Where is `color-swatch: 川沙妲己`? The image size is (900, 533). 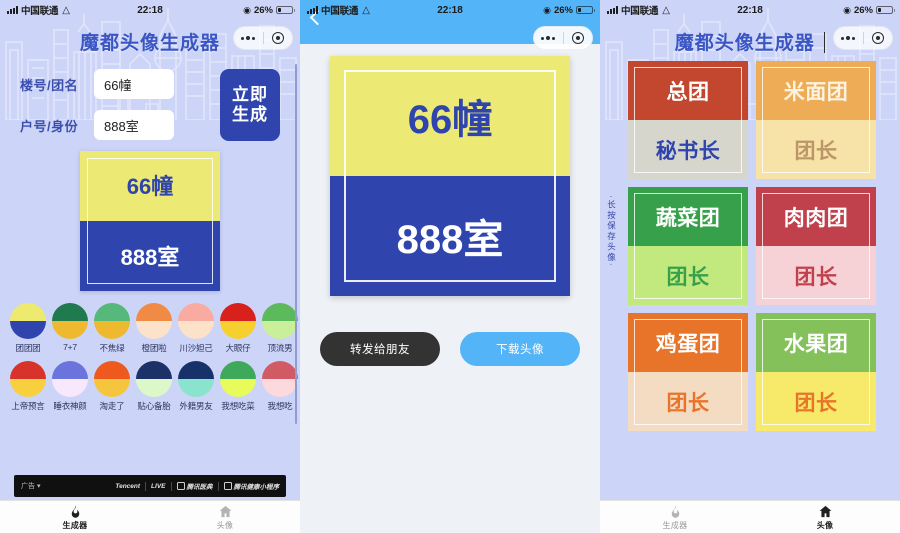 color-swatch: 川沙妲己 is located at coordinates (196, 328).